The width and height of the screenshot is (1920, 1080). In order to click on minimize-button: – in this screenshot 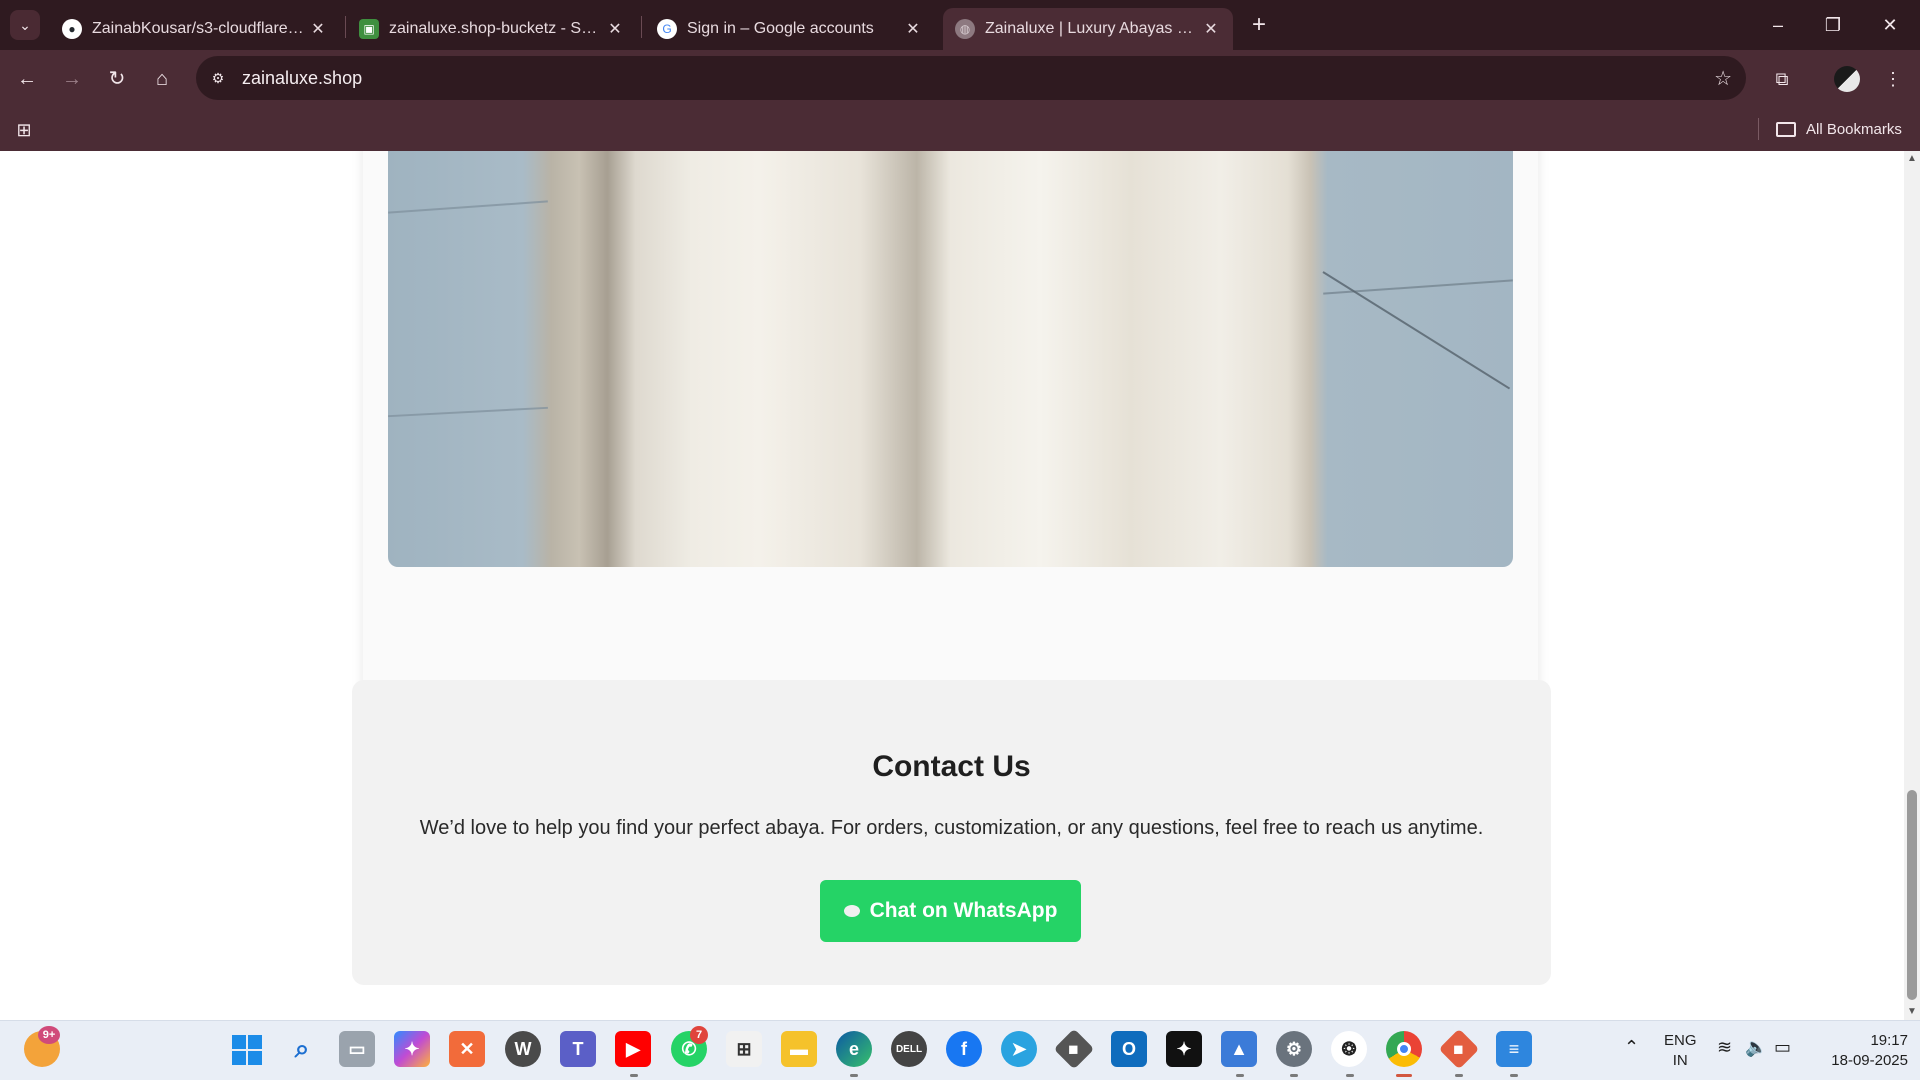, I will do `click(1778, 25)`.